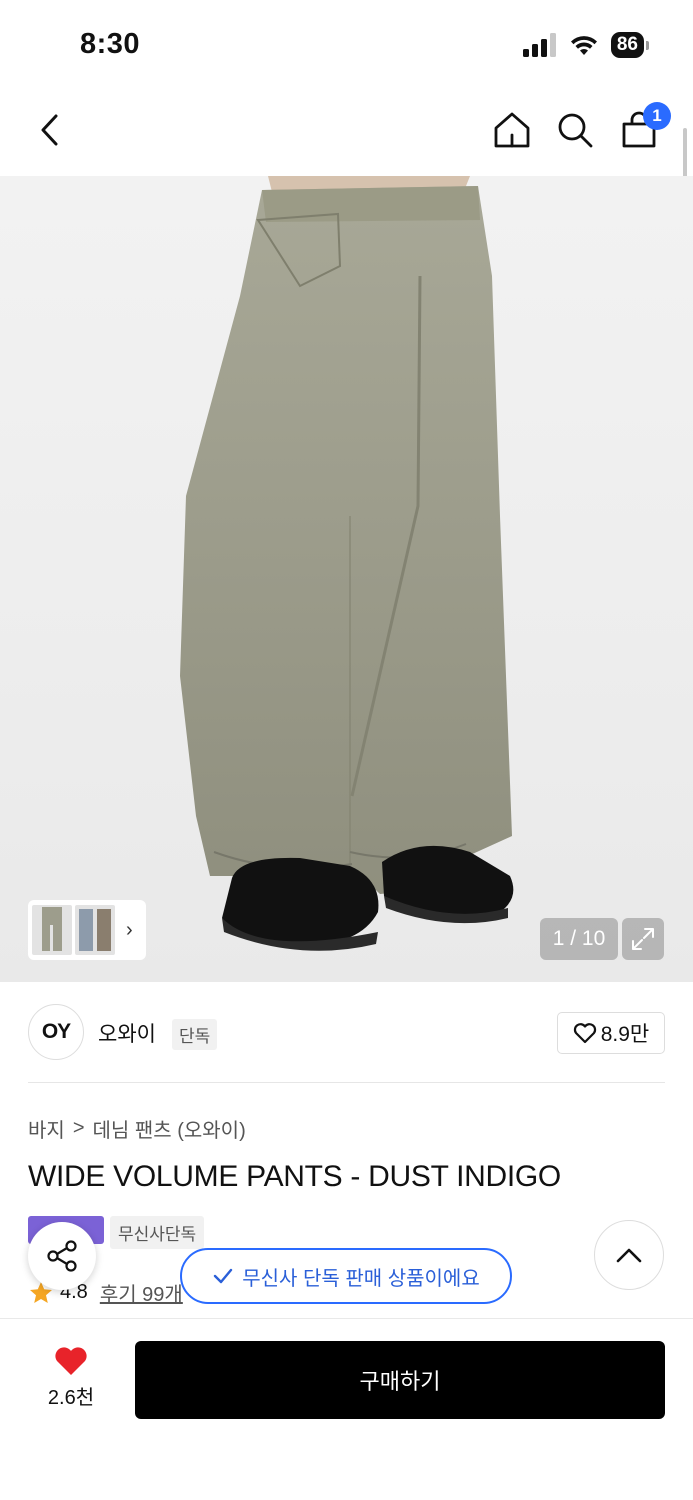  I want to click on home-icon, so click(512, 130).